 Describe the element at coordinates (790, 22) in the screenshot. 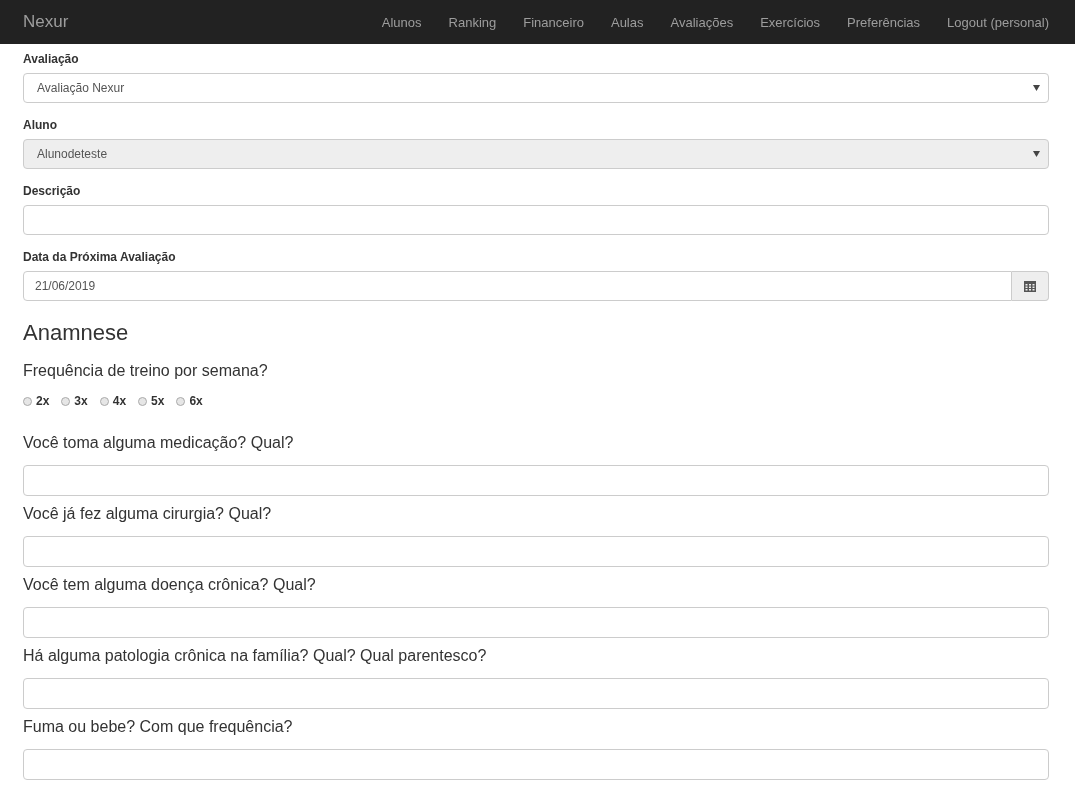

I see `nav-link: Exercícios` at that location.